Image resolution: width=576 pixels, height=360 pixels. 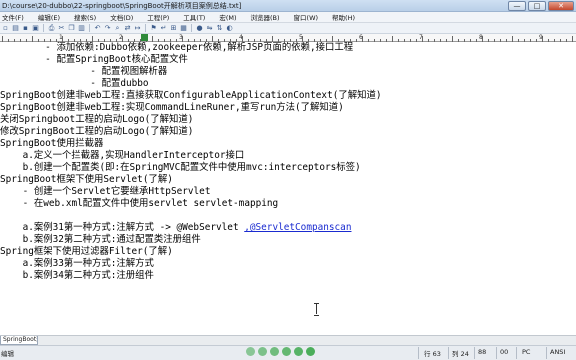 What do you see at coordinates (219, 28) in the screenshot?
I see `ftp-icon: ⇅` at bounding box center [219, 28].